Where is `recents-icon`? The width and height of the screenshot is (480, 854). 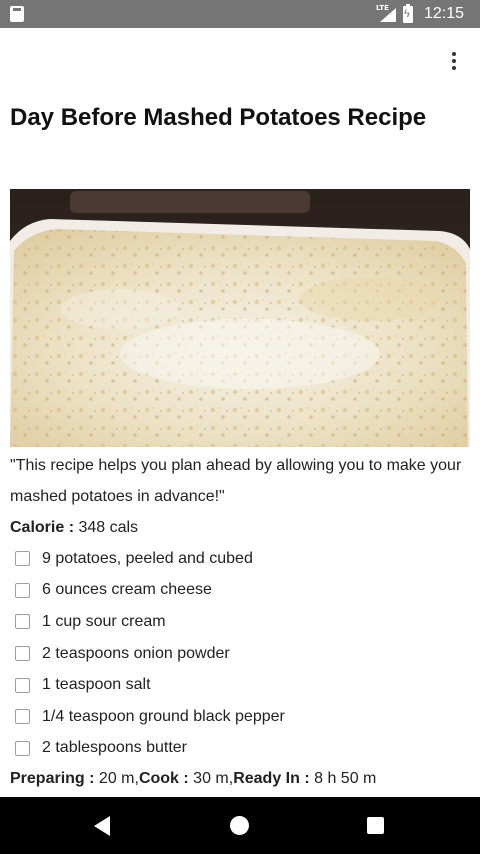
recents-icon is located at coordinates (375, 825).